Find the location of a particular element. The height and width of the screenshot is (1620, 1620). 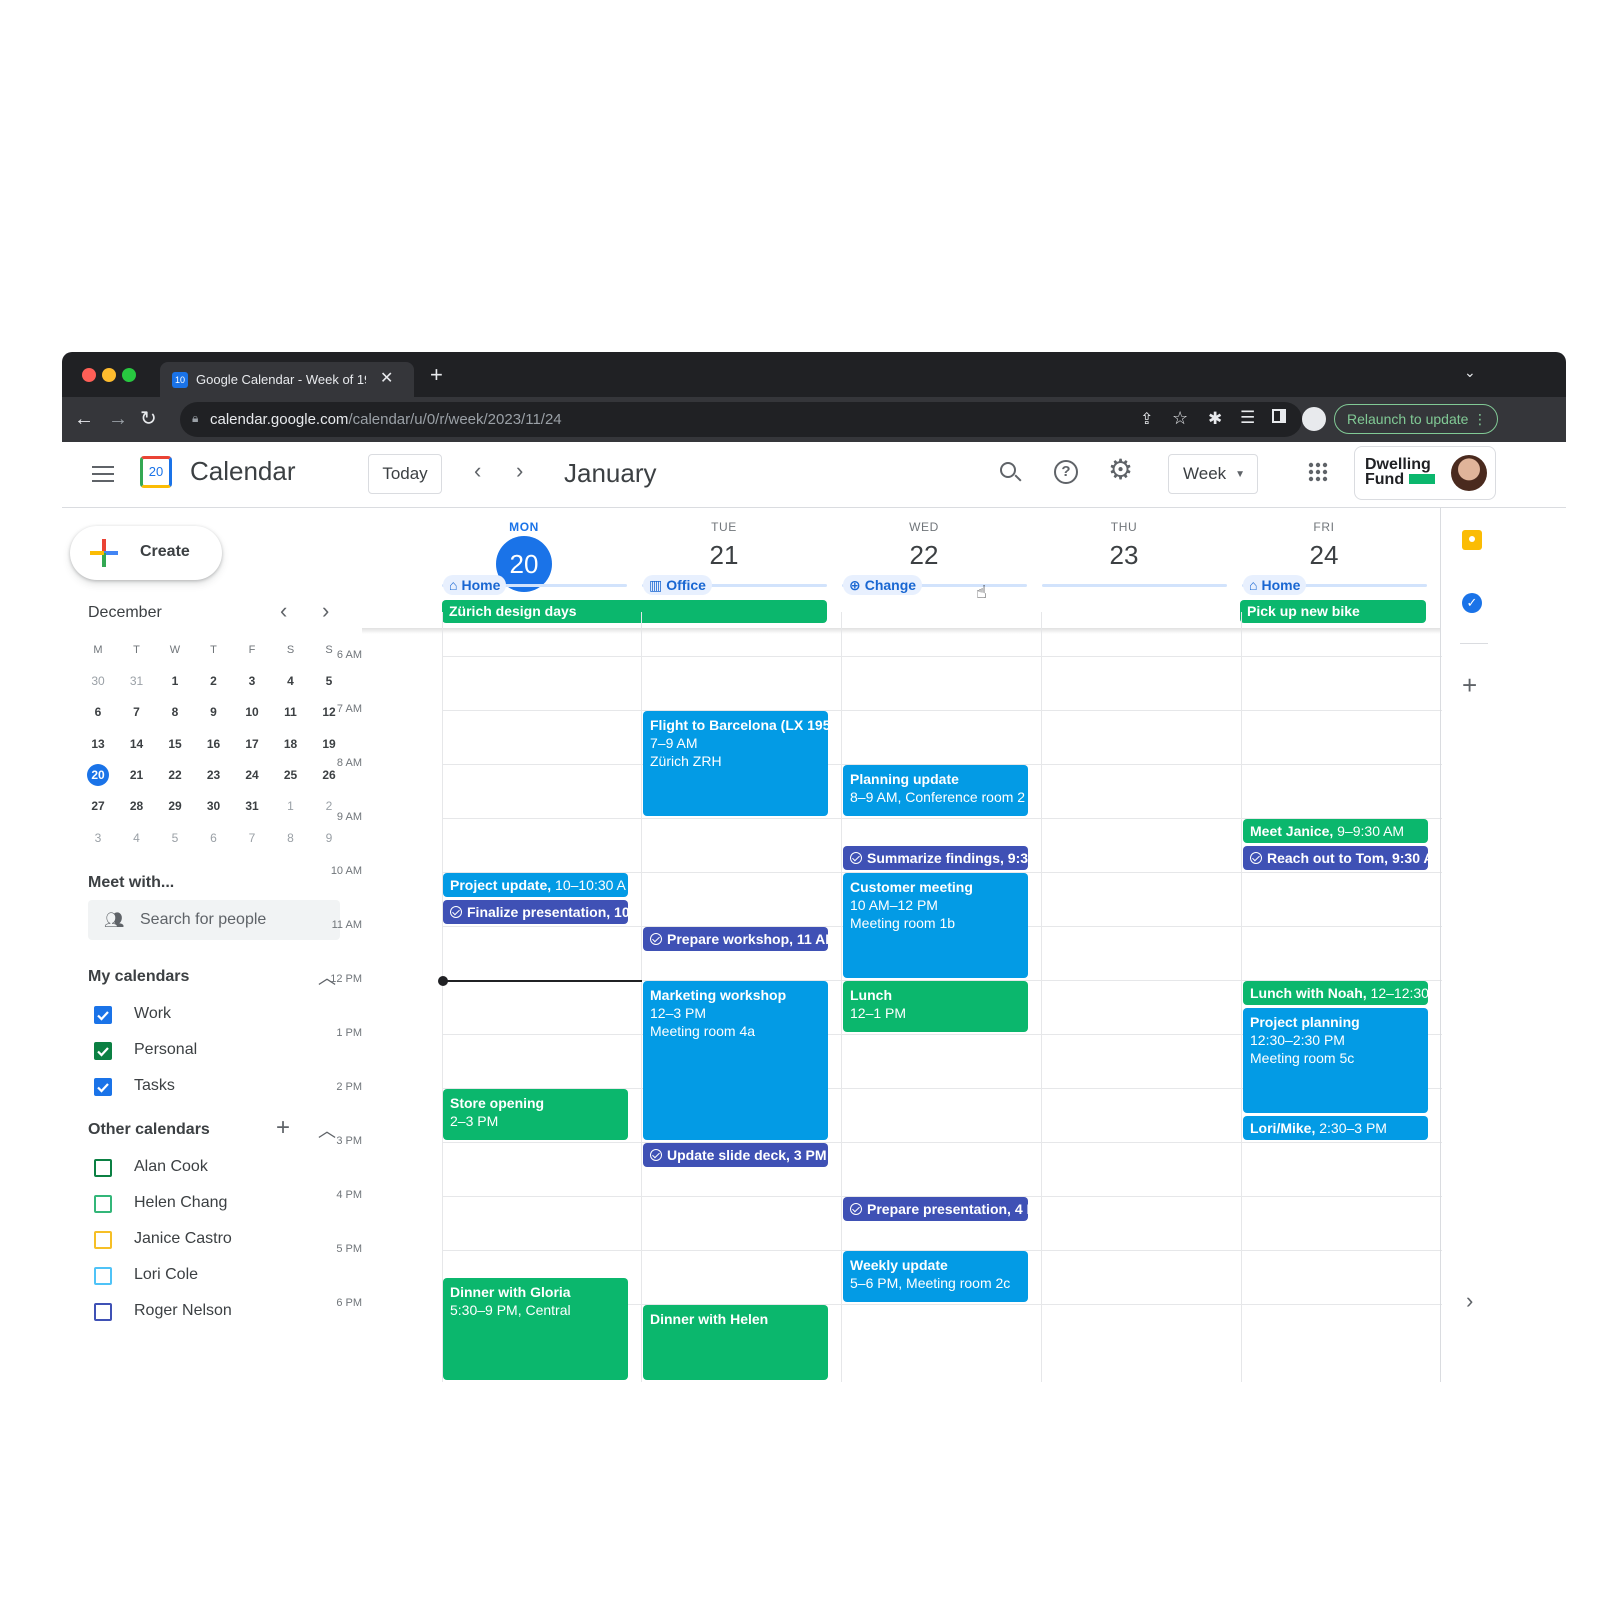

working-location-chip: ▥ Office is located at coordinates (677, 585).